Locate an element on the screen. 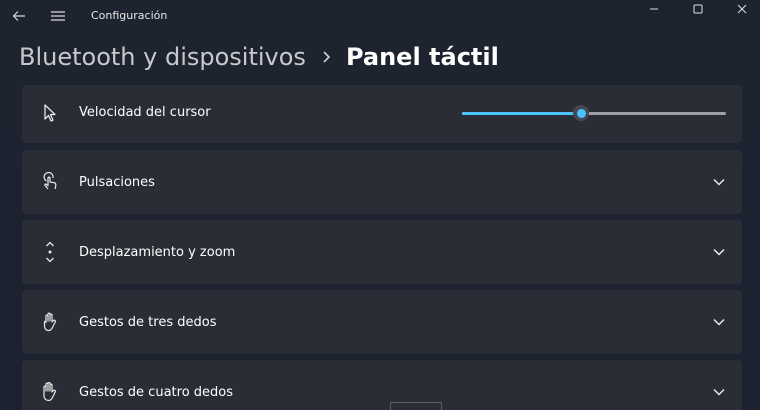 The height and width of the screenshot is (410, 760). minimize-button is located at coordinates (654, 9).